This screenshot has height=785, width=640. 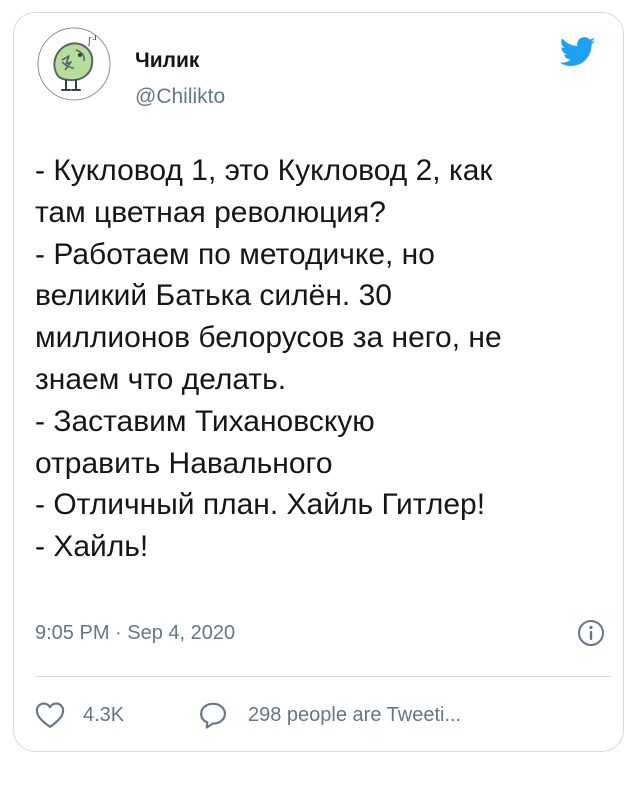 I want to click on green-bird-sketch-icon: ʃ ɹ, so click(x=74, y=64).